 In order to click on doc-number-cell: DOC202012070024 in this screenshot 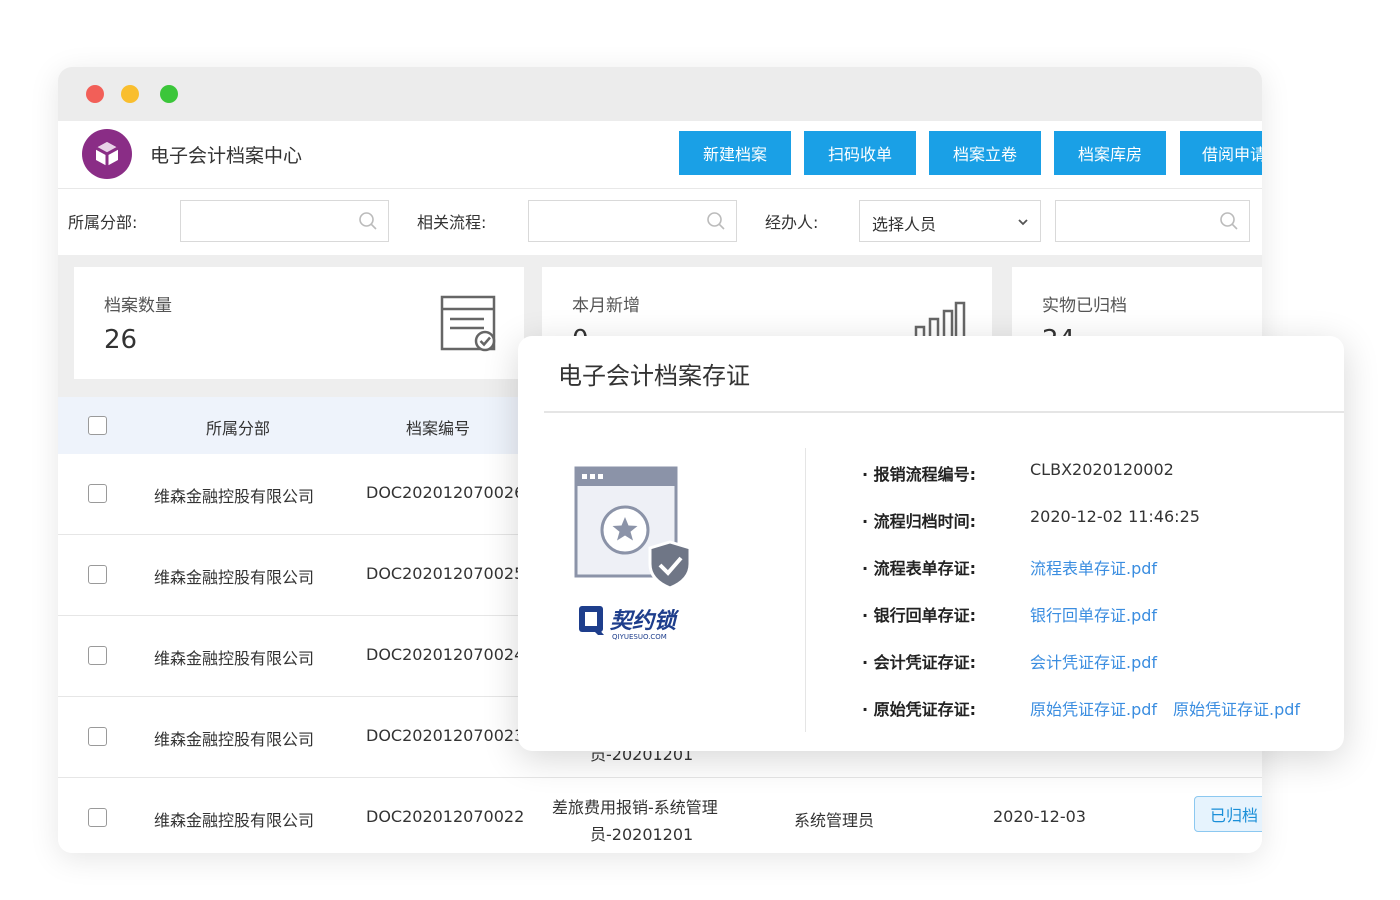, I will do `click(445, 654)`.